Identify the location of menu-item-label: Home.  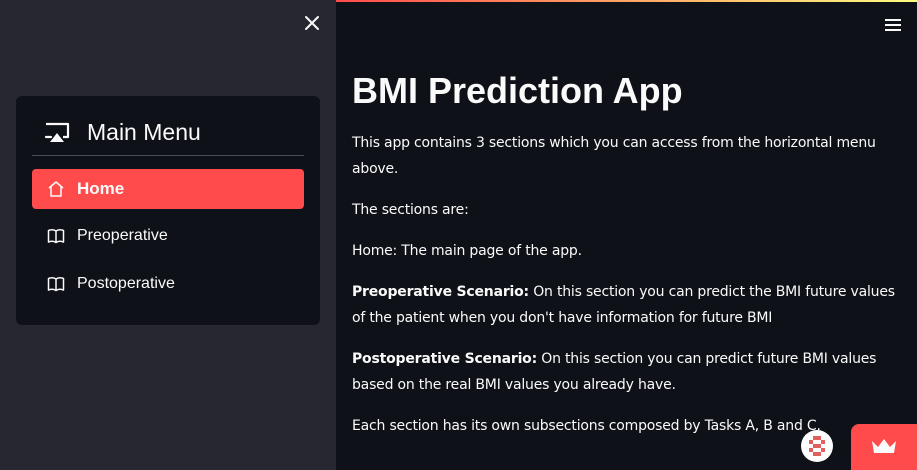
(101, 188).